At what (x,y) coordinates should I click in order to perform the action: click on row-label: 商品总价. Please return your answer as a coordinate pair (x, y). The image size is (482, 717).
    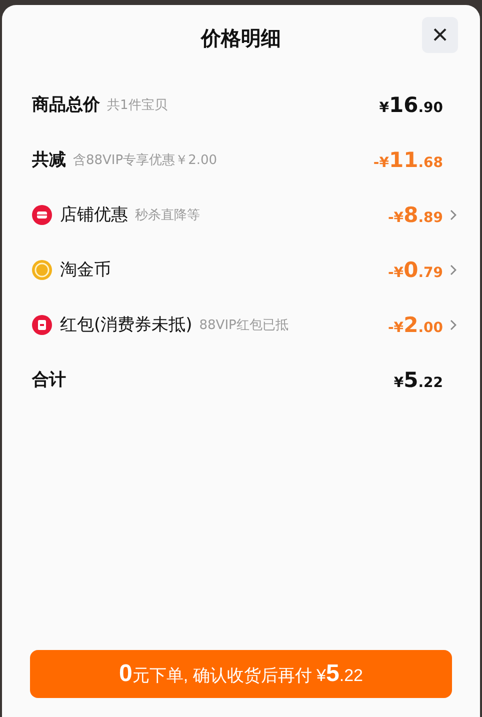
    Looking at the image, I should click on (66, 105).